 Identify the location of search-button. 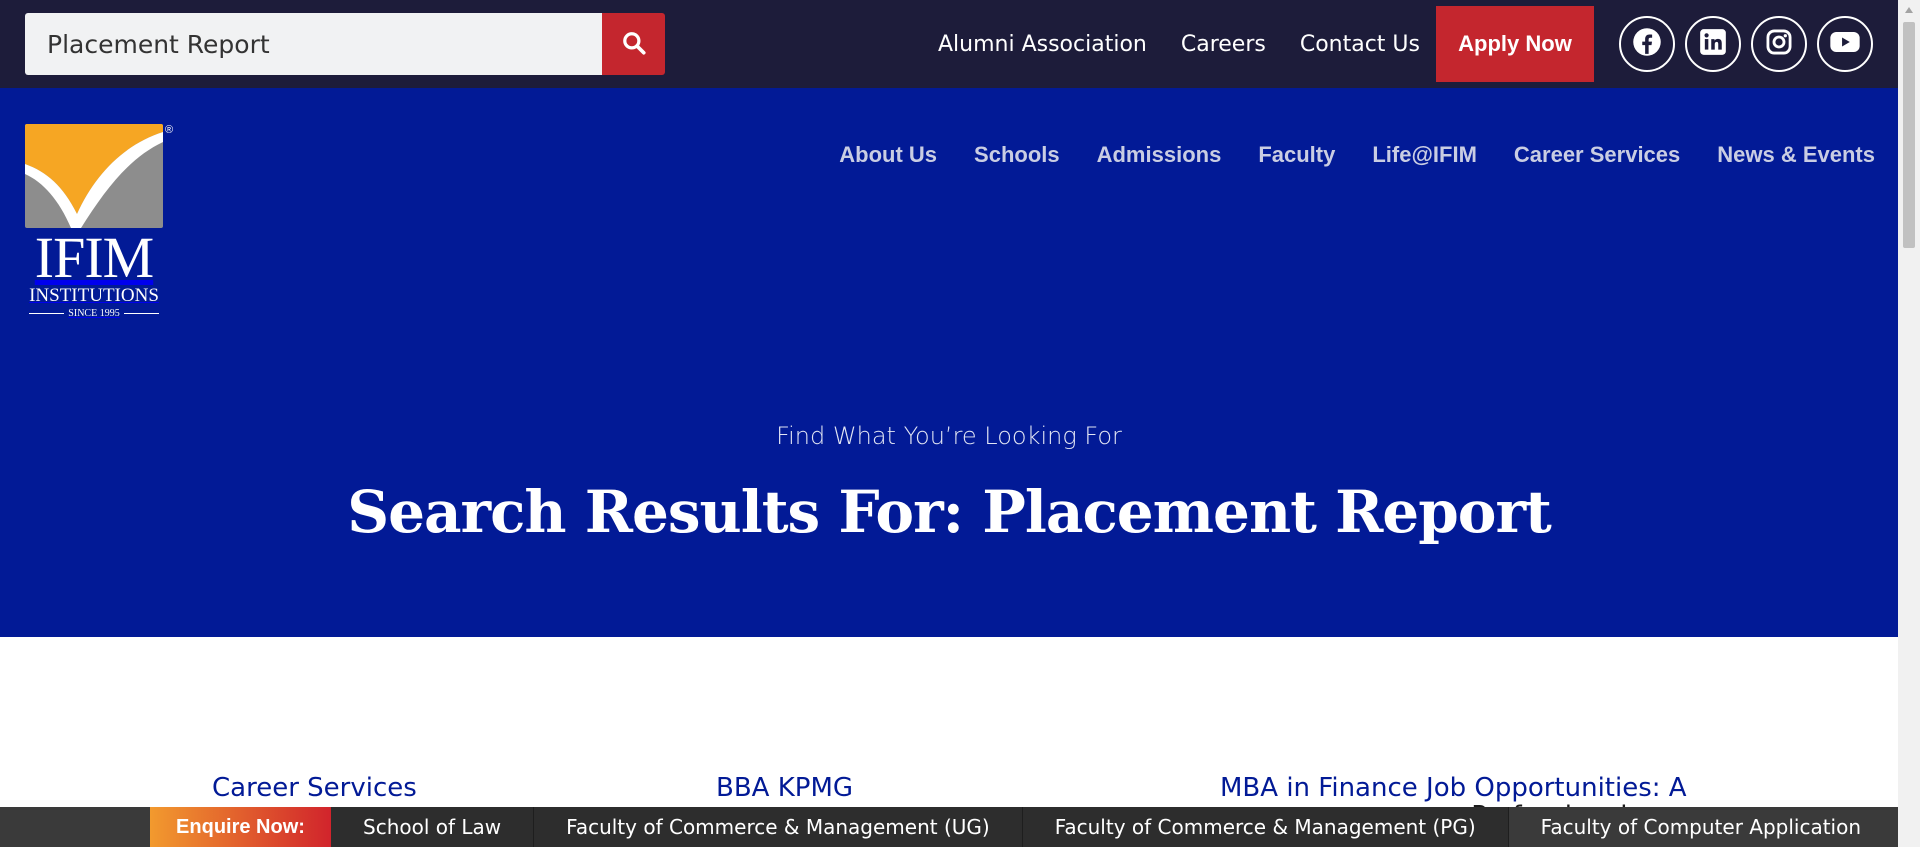
(633, 44).